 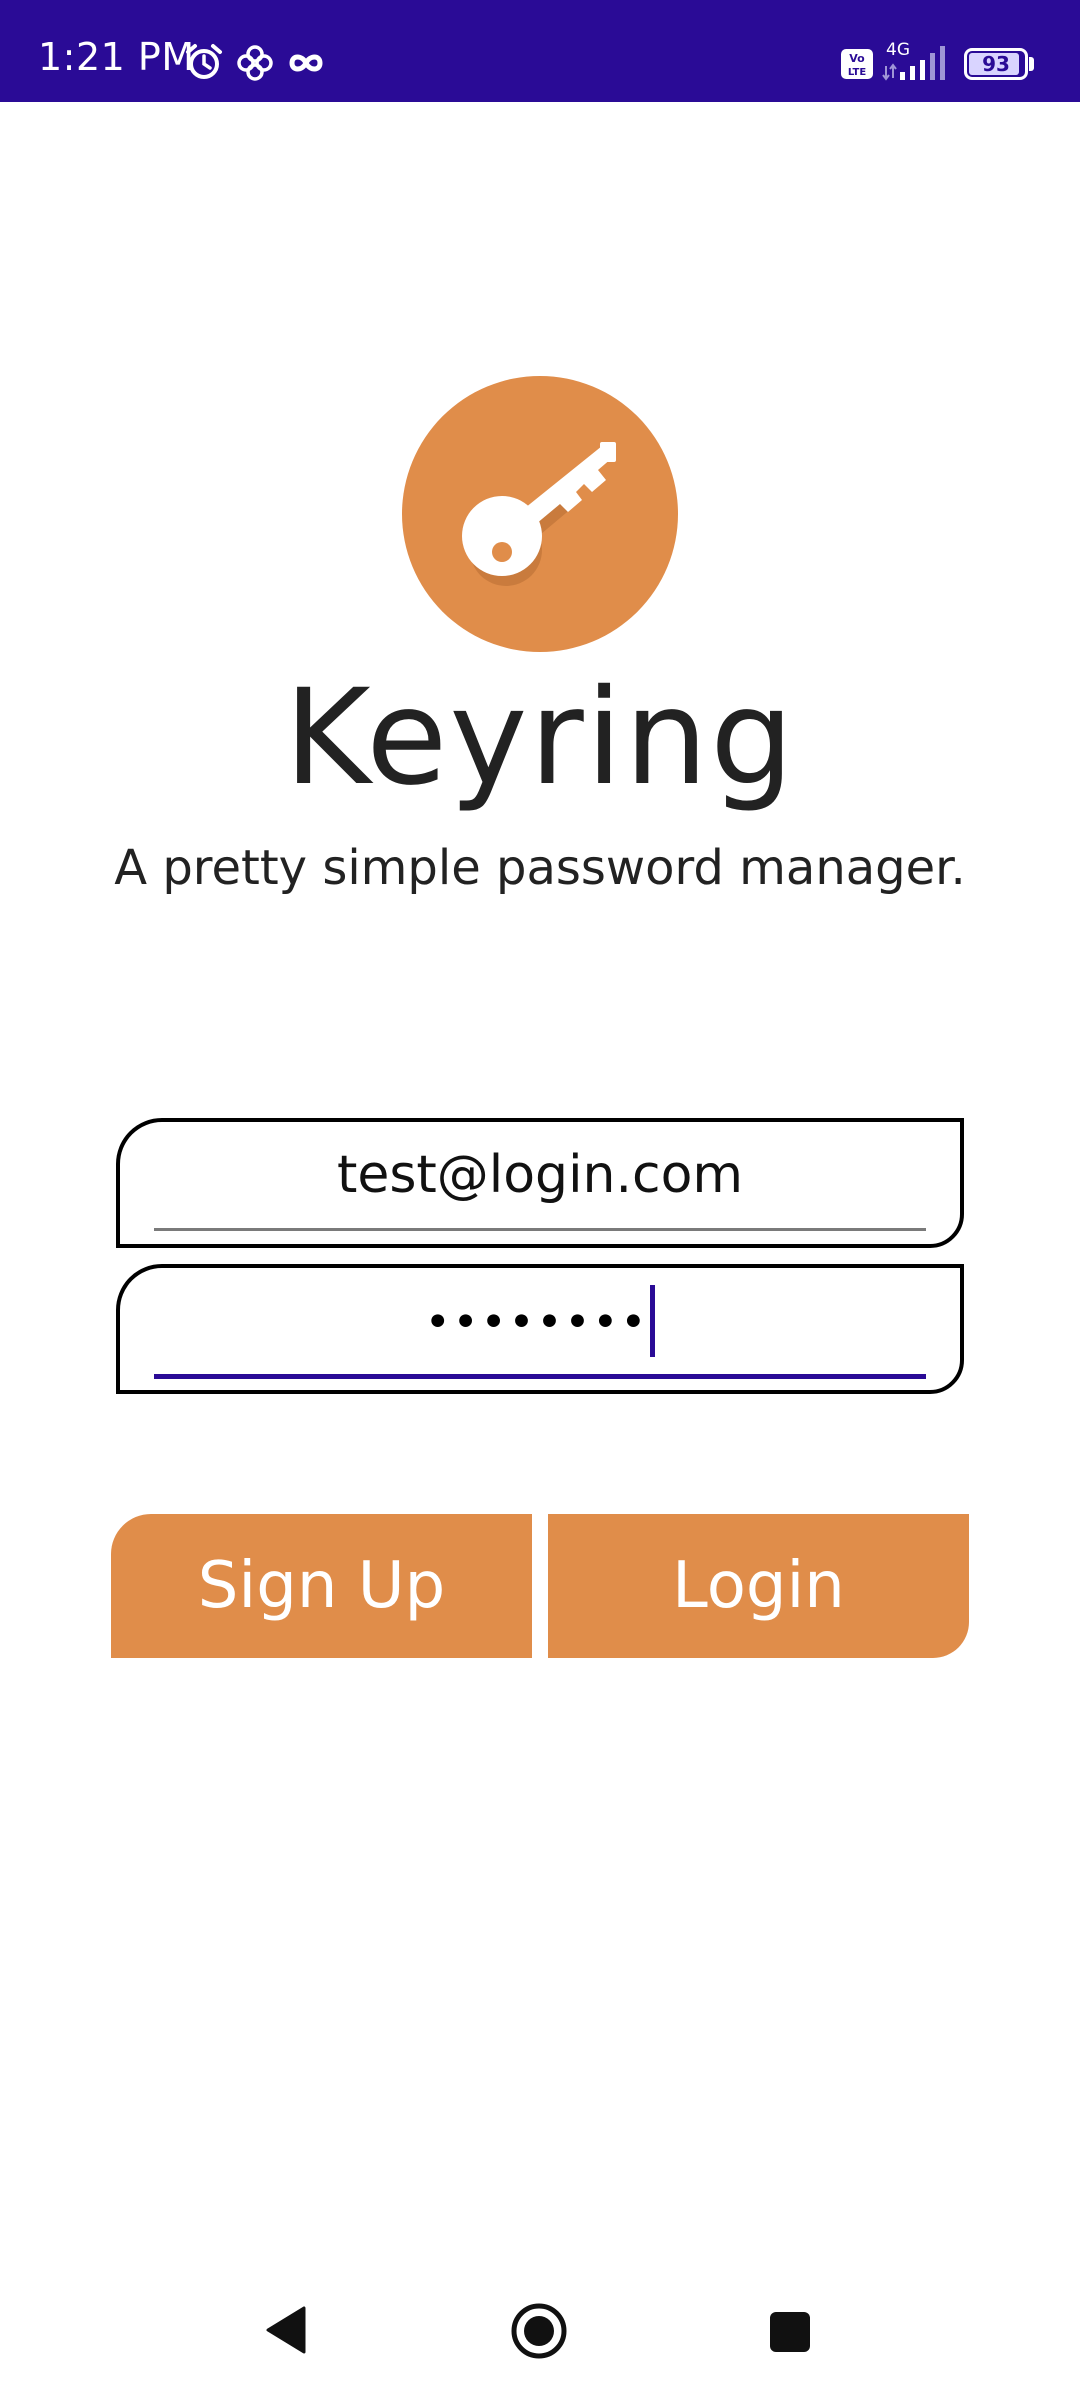 What do you see at coordinates (540, 1175) in the screenshot?
I see `email-field` at bounding box center [540, 1175].